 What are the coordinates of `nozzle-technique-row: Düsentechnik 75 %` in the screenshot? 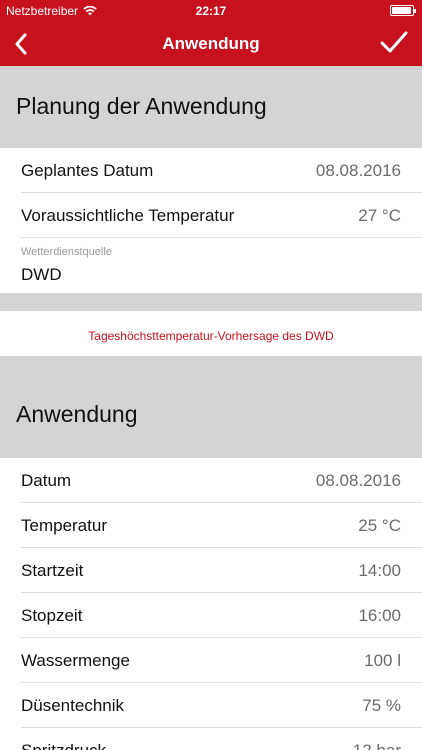 It's located at (211, 705).